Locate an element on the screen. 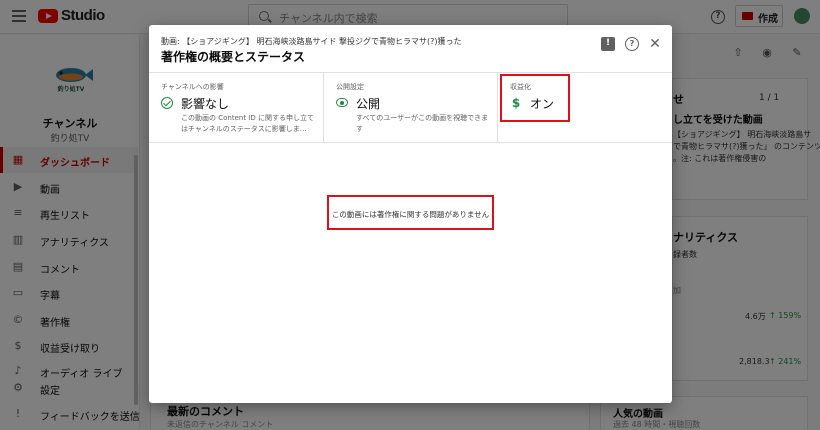 The height and width of the screenshot is (430, 820). section-label: 公開設定 is located at coordinates (350, 87).